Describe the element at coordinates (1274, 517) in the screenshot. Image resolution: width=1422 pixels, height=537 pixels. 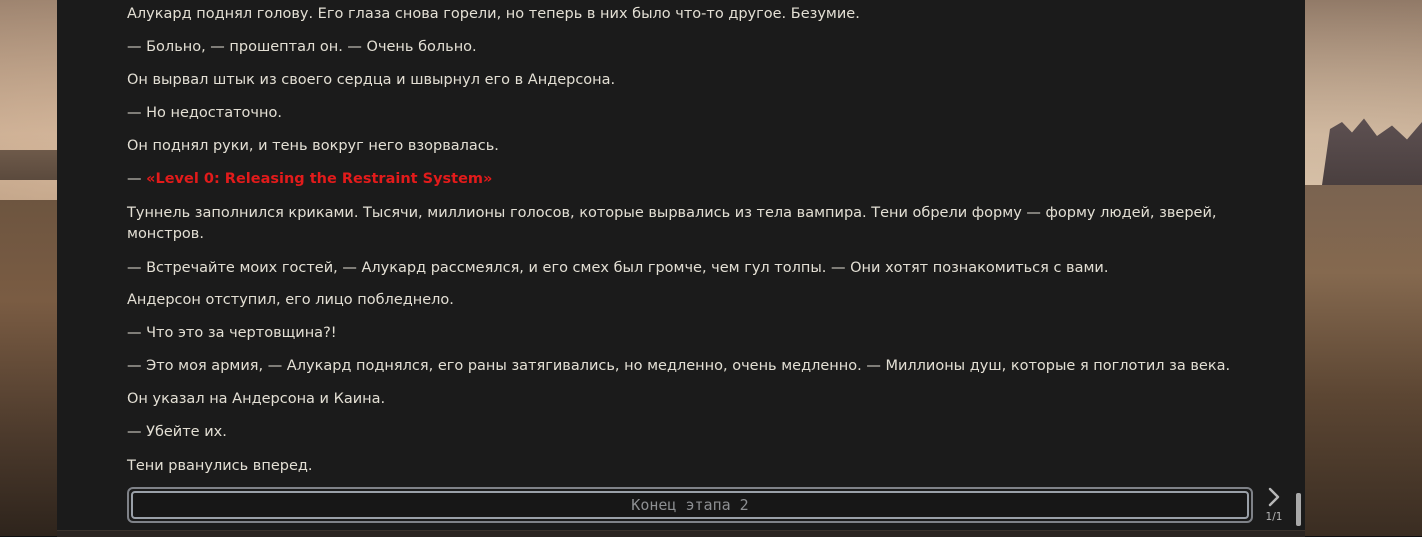
I see `swipe-counter: 1/1` at that location.